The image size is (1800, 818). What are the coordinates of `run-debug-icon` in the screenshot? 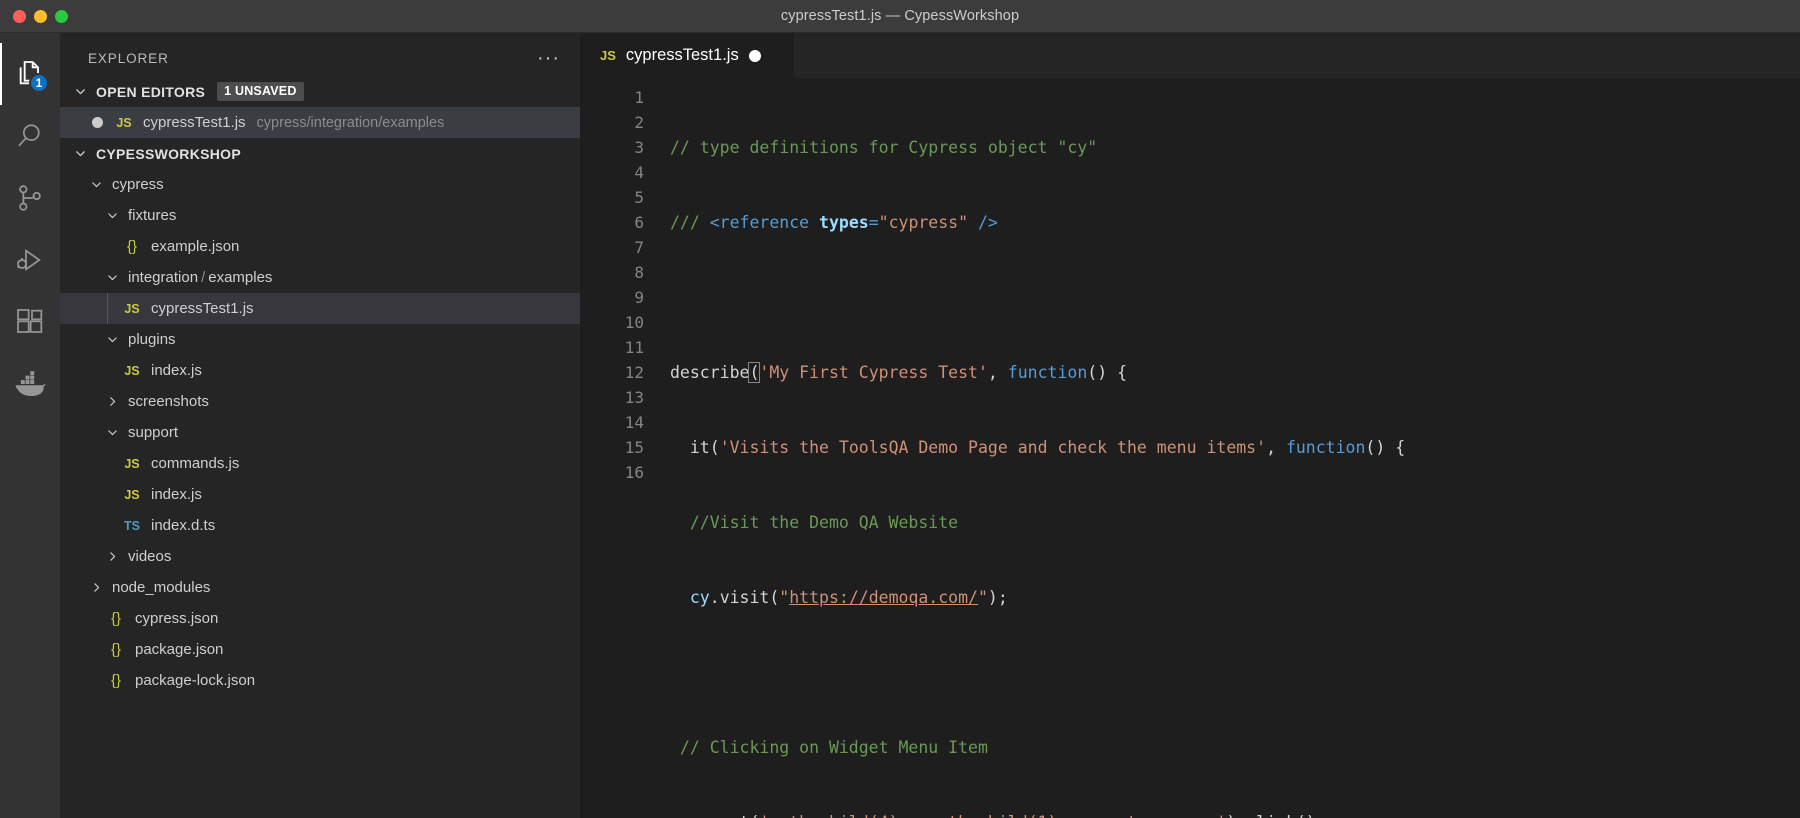 It's located at (30, 260).